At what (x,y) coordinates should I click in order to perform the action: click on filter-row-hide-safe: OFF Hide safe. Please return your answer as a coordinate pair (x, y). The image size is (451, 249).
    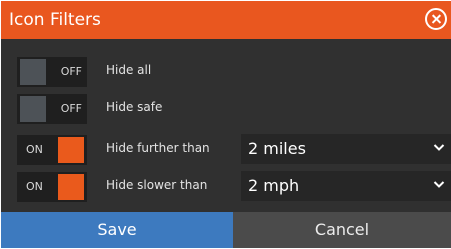
    Looking at the image, I should click on (226, 108).